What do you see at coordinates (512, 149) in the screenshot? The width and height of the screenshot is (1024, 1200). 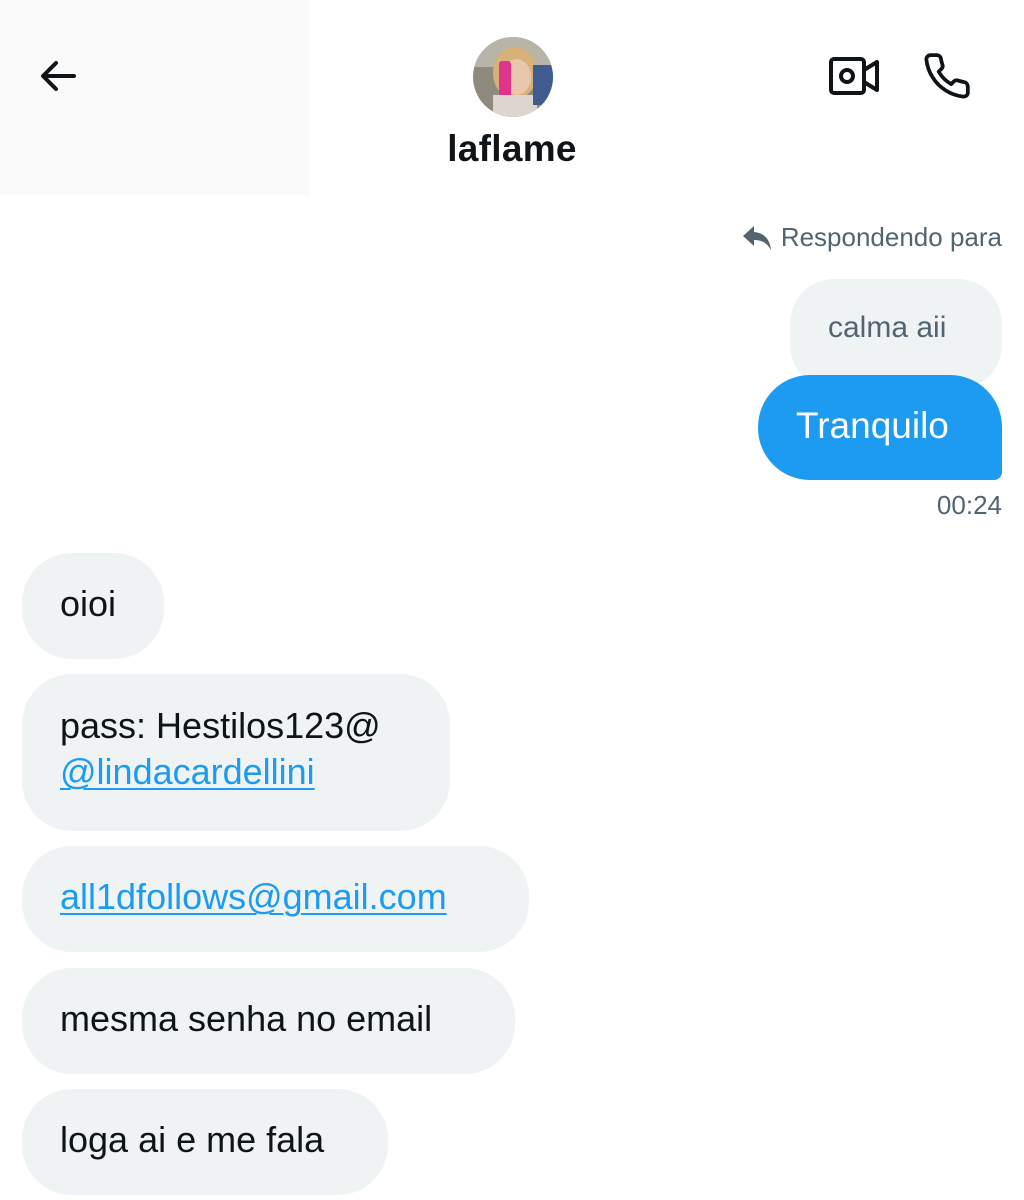 I see `contact-name: laflame` at bounding box center [512, 149].